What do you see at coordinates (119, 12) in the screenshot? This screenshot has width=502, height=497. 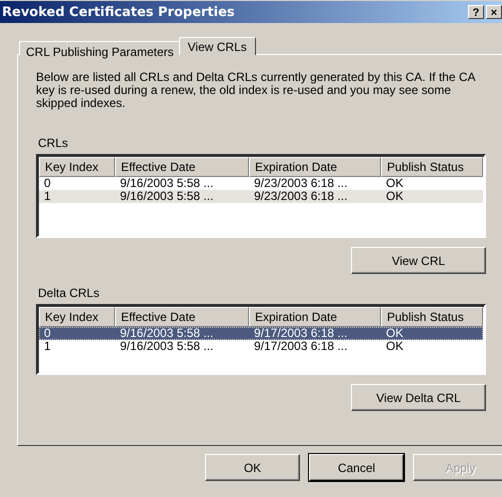 I see `window-title: Revoked Certificates Properties` at bounding box center [119, 12].